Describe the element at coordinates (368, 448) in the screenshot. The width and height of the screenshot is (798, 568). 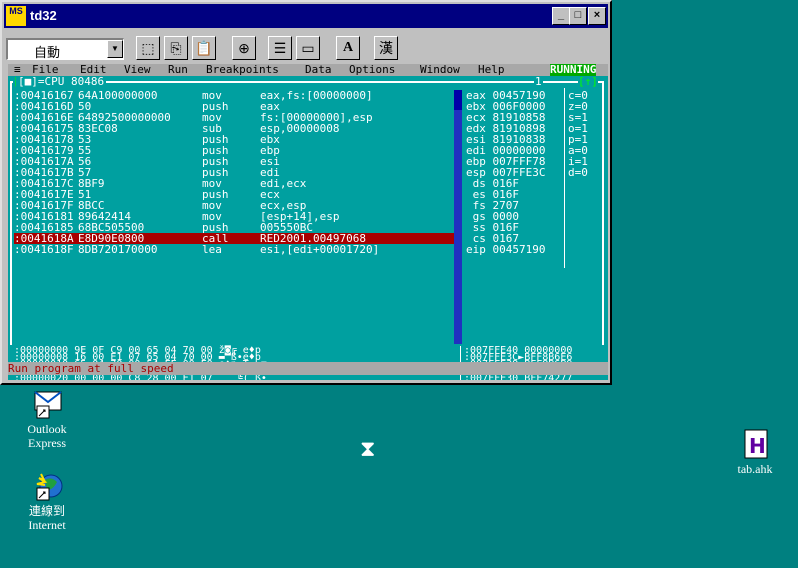
I see `hourglass-cursor-icon: ⧗` at that location.